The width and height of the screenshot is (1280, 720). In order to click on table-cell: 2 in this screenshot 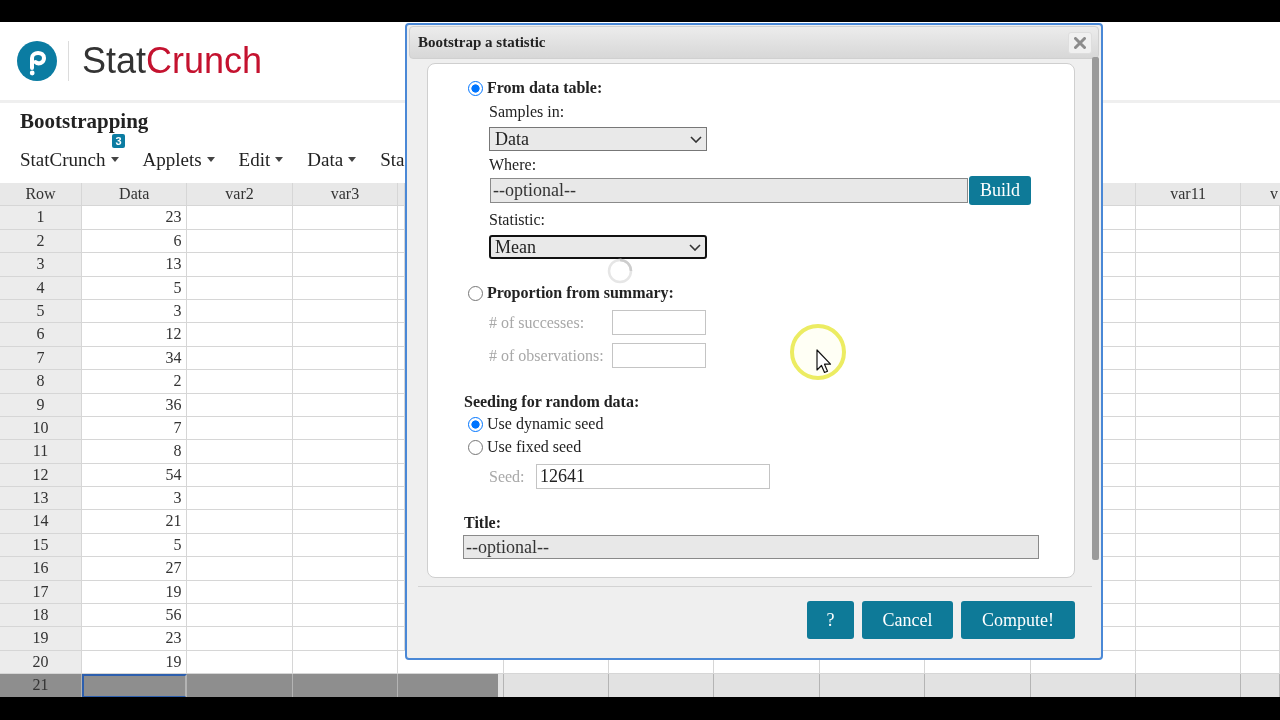, I will do `click(135, 382)`.